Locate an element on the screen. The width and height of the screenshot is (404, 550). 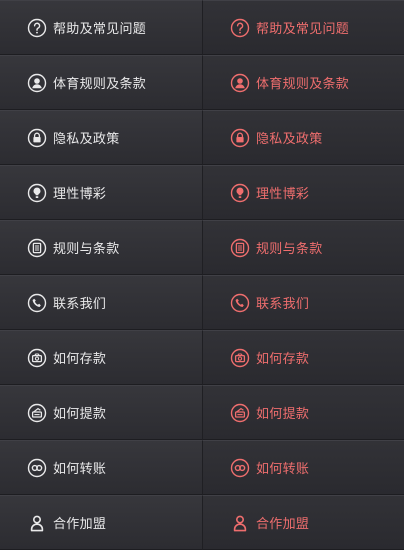
menu-item-terms-active: 规则与条款 is located at coordinates (303, 247).